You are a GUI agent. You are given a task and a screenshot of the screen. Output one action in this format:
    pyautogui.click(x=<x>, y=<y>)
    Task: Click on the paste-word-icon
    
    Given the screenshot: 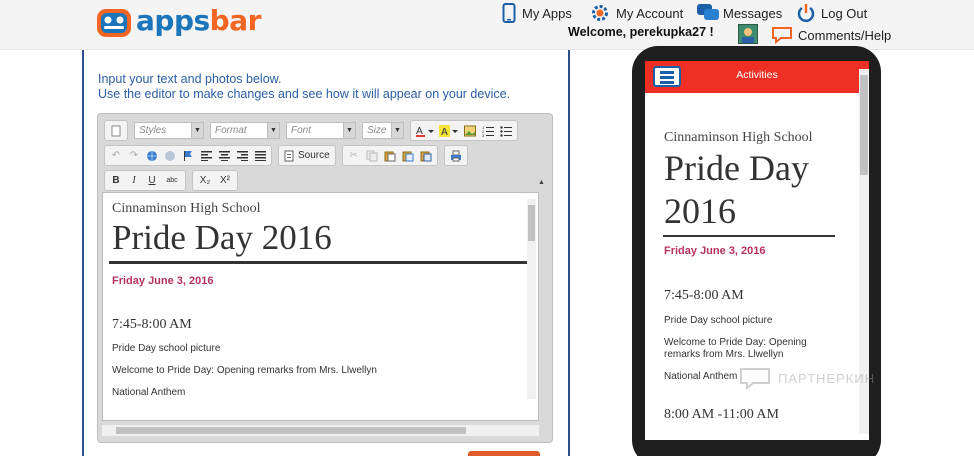 What is the action you would take?
    pyautogui.click(x=426, y=156)
    